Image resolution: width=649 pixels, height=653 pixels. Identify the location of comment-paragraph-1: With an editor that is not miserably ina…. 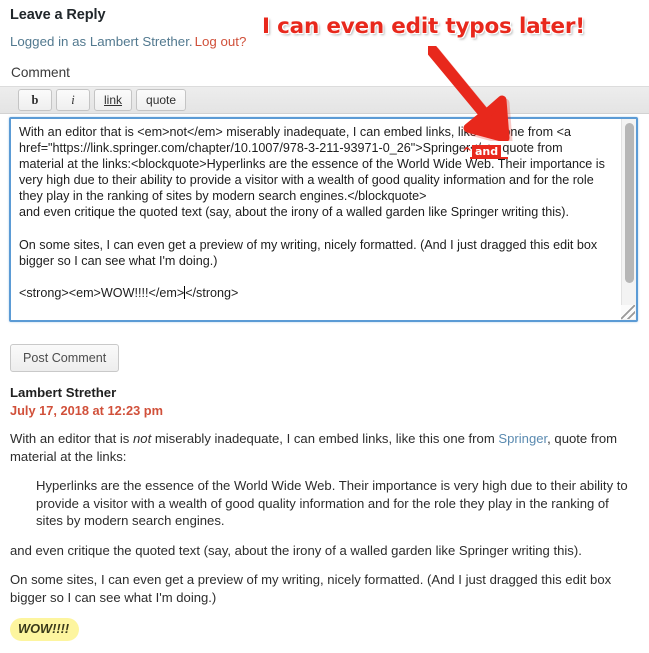
(324, 447).